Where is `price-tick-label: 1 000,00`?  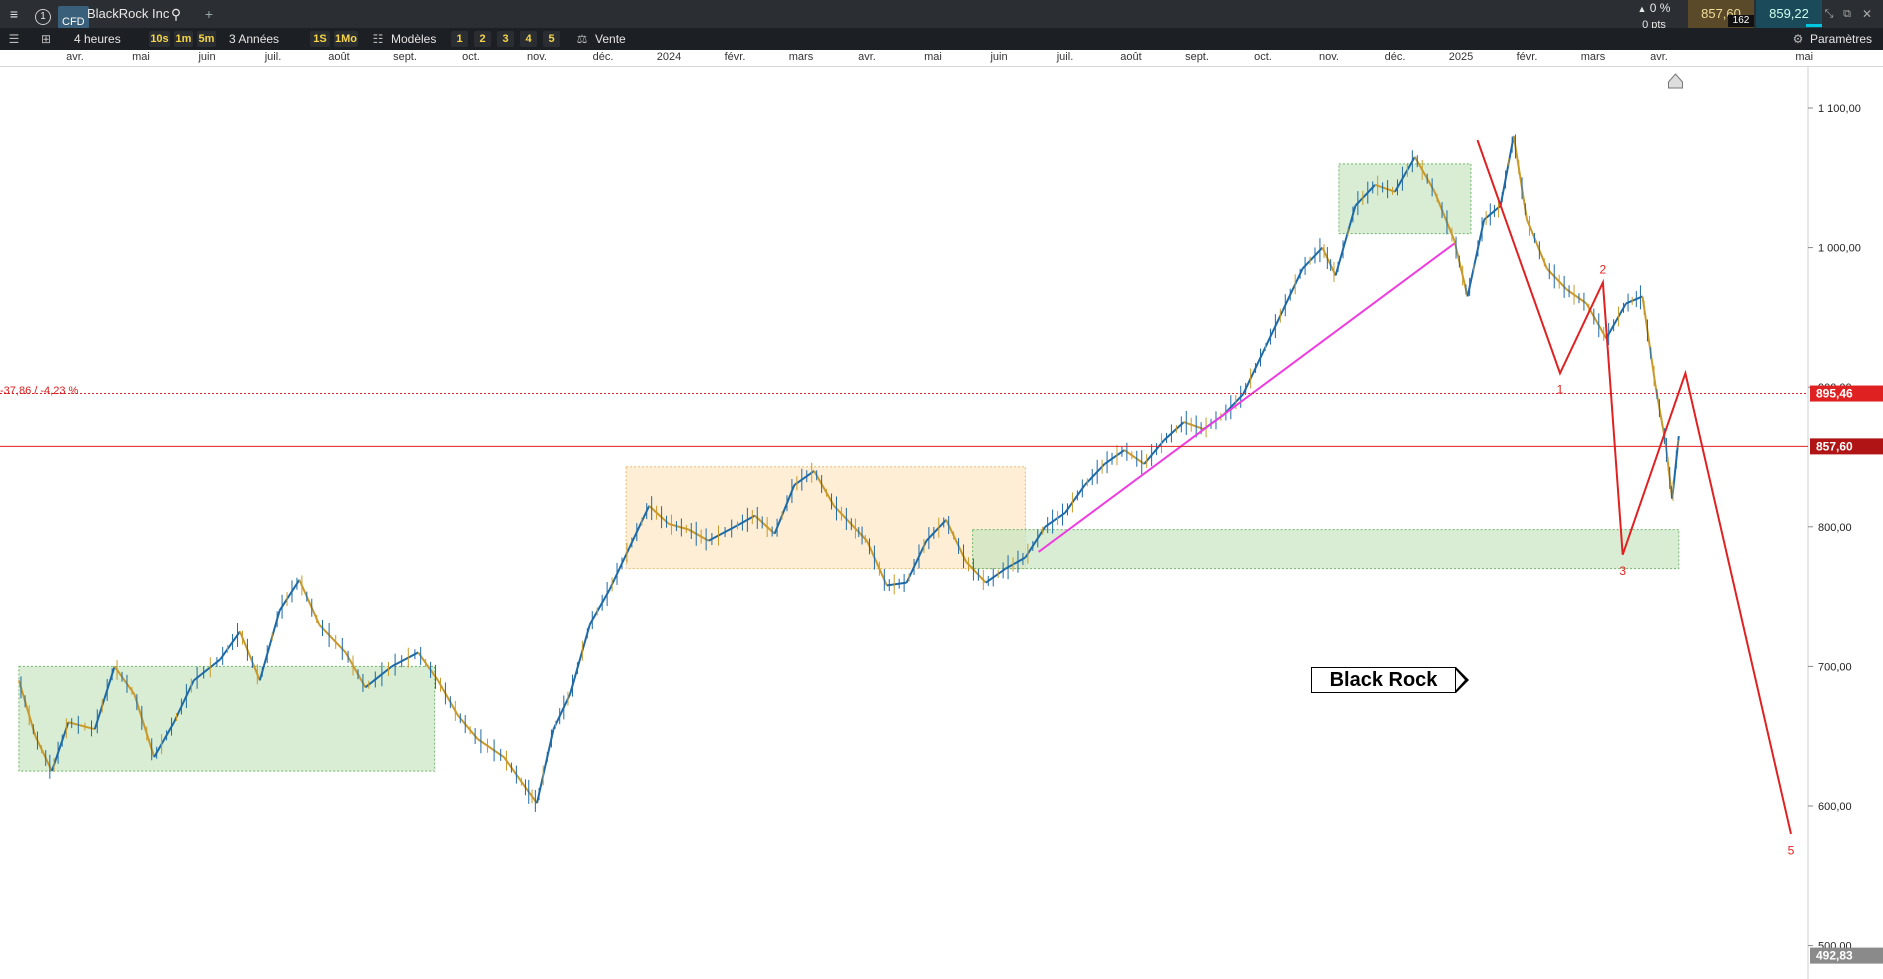
price-tick-label: 1 000,00 is located at coordinates (1839, 249).